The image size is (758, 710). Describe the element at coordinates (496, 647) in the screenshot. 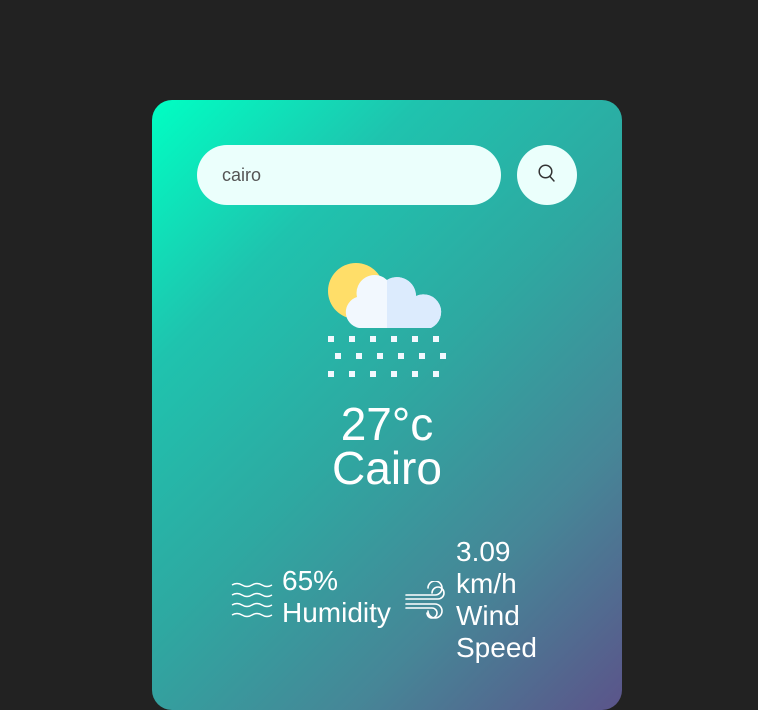

I see `wind-label-2: Speed` at that location.